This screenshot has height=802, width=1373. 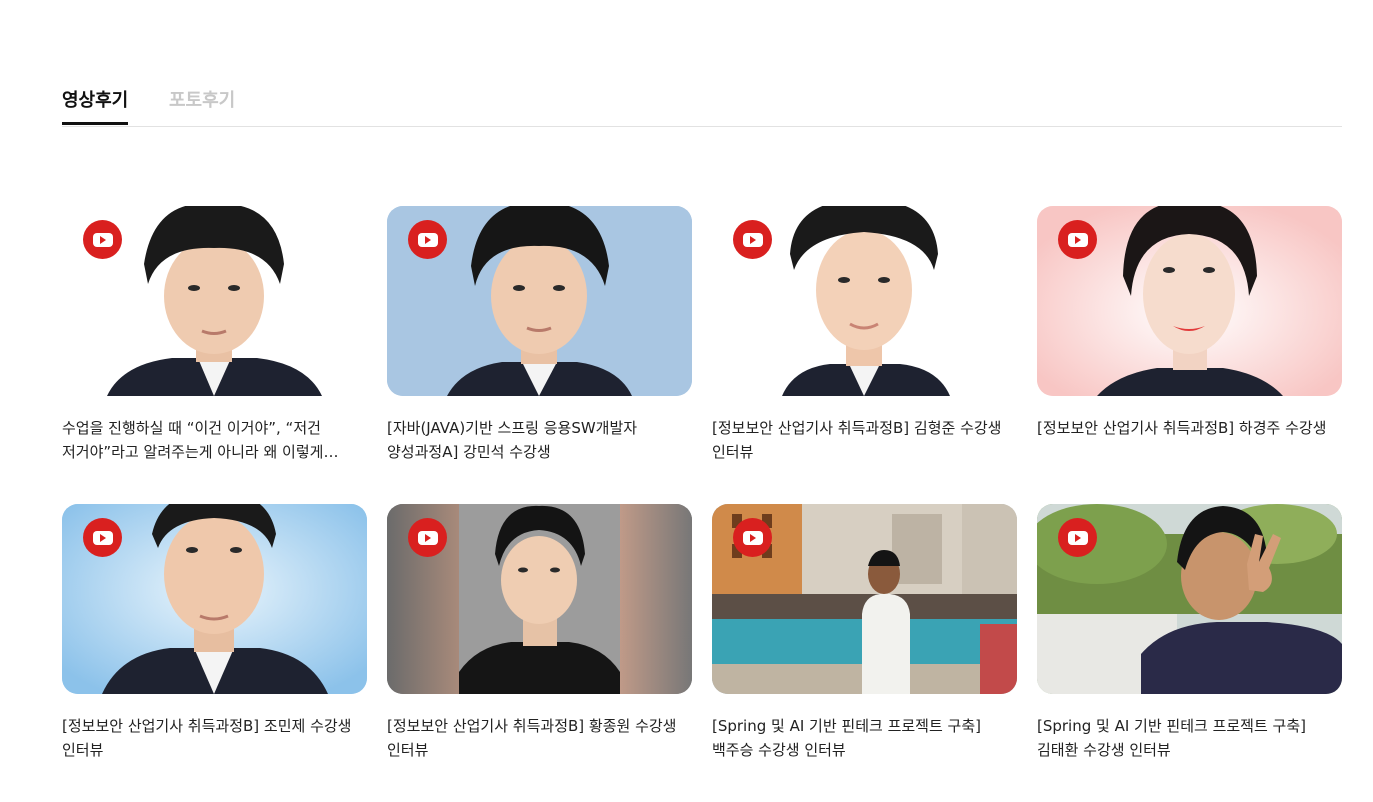 What do you see at coordinates (864, 738) in the screenshot?
I see `video-review-title: [Spring 및 AI 기반 핀테크 프로젝트 구축] 백주승 수강생 인터뷰` at bounding box center [864, 738].